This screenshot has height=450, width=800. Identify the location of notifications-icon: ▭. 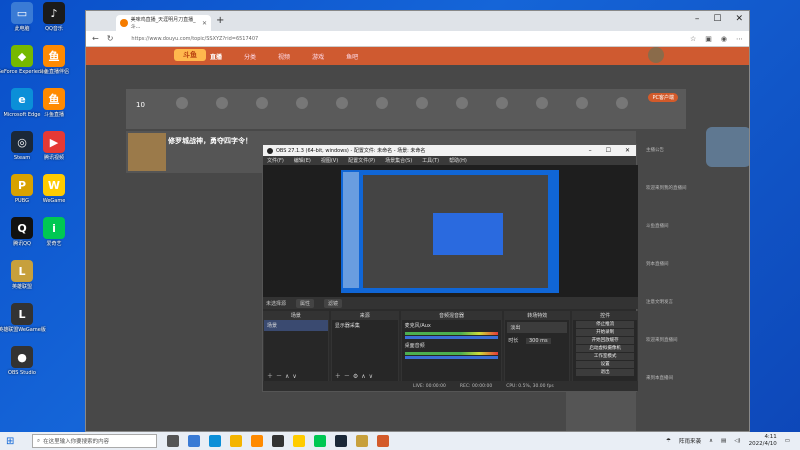
(787, 441).